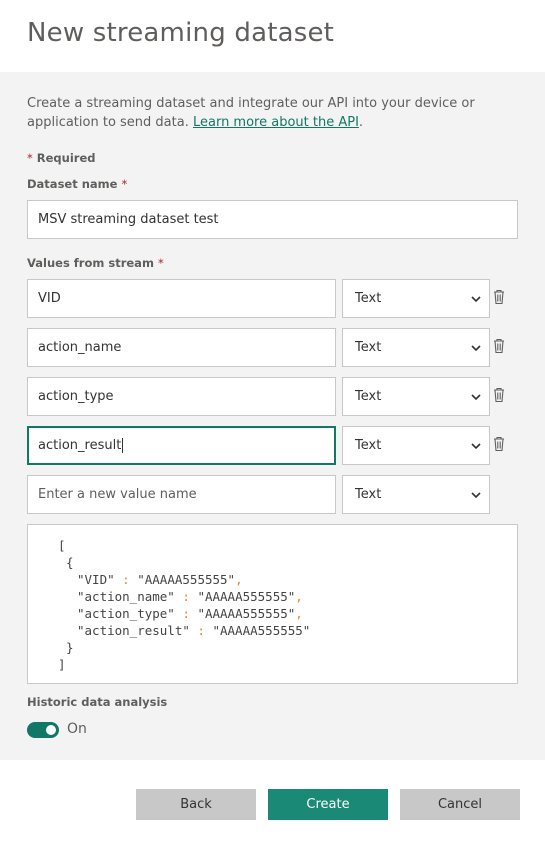 The height and width of the screenshot is (863, 545). Describe the element at coordinates (96, 579) in the screenshot. I see `json-key: "VID"` at that location.